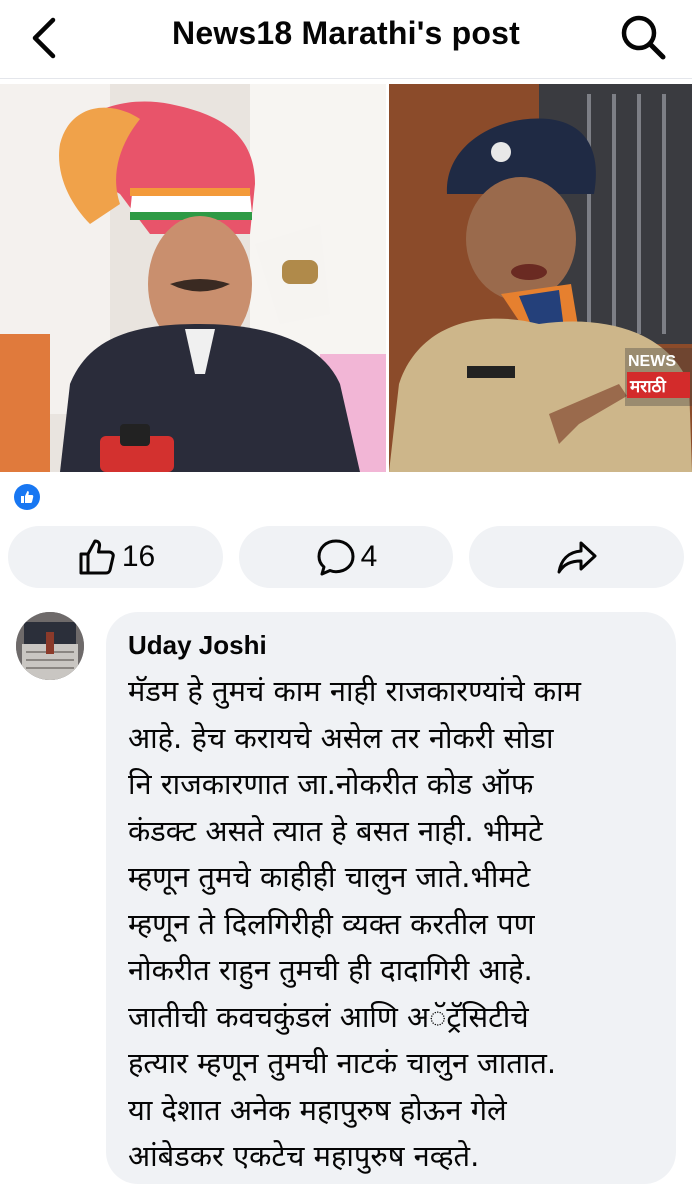 The height and width of the screenshot is (1200, 692). I want to click on comment-line: या देशात अनेक महापुरुष होऊन गेले, so click(317, 1109).